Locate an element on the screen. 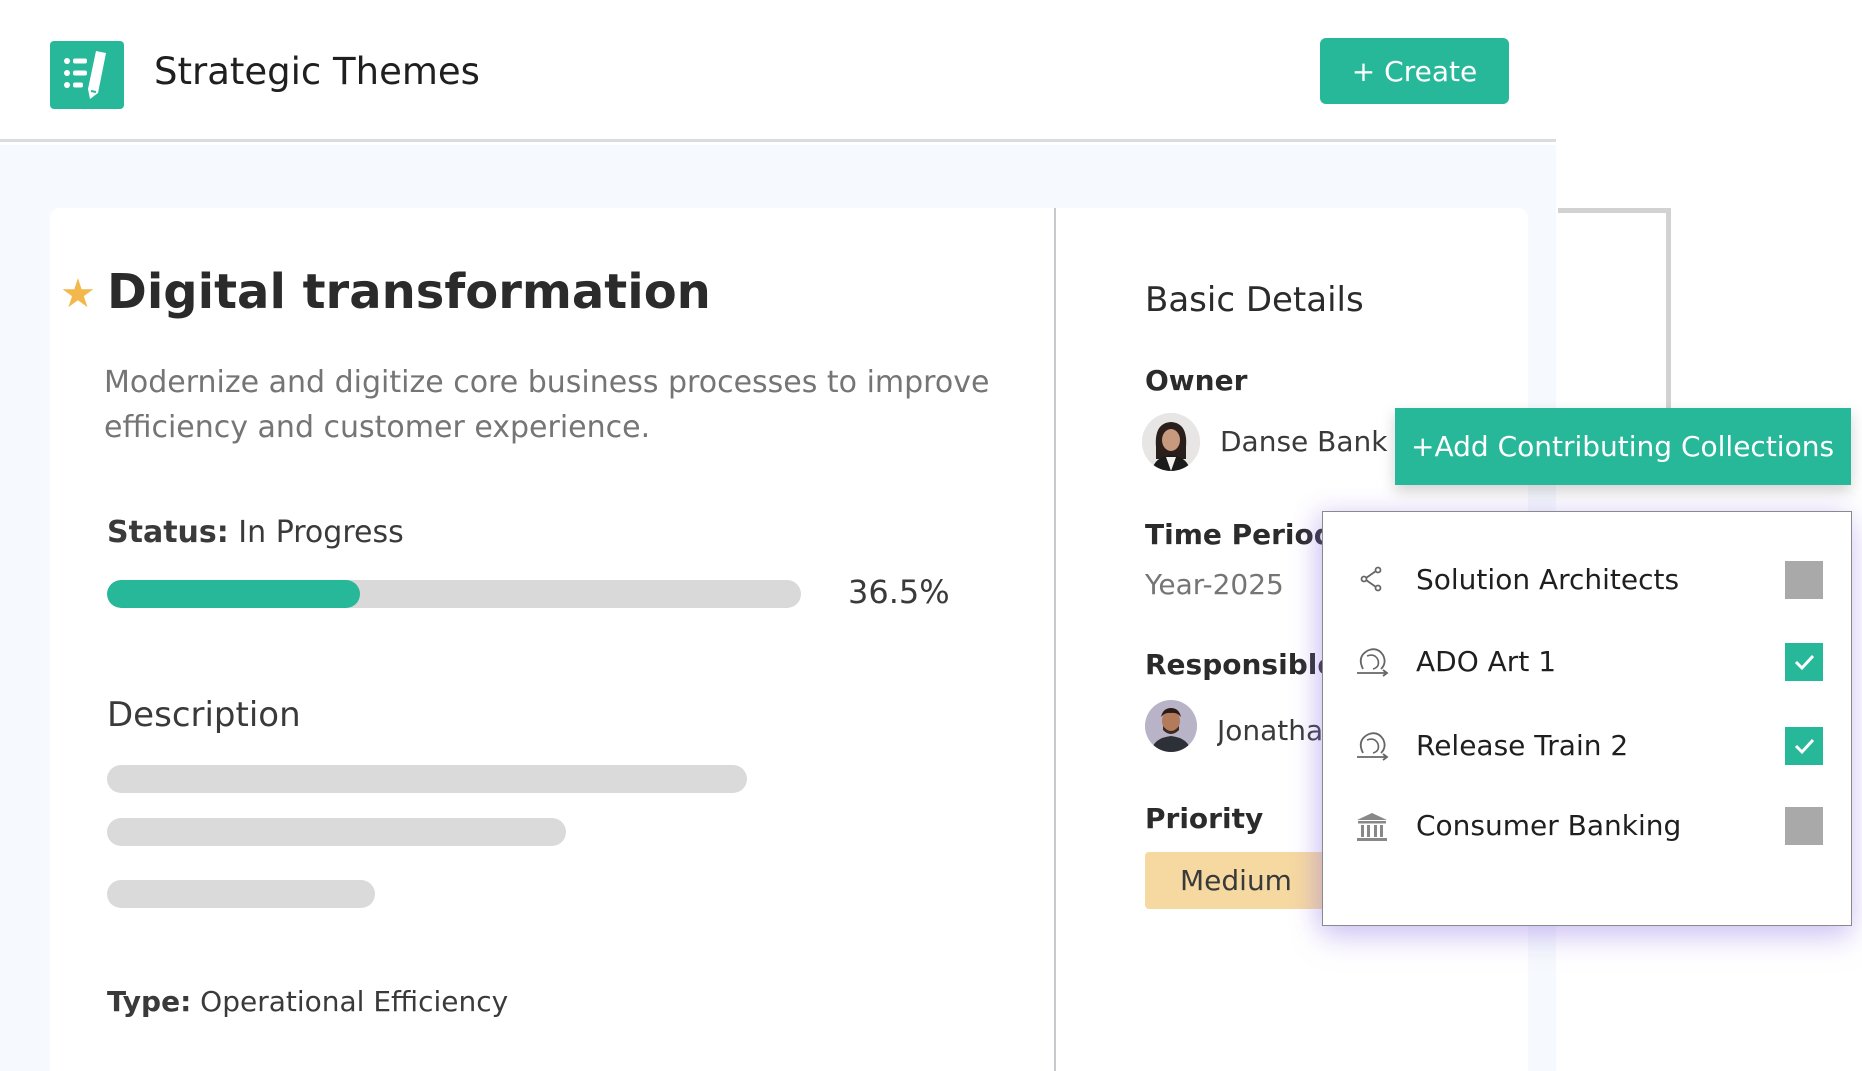 The width and height of the screenshot is (1862, 1071). bank-icon is located at coordinates (1372, 827).